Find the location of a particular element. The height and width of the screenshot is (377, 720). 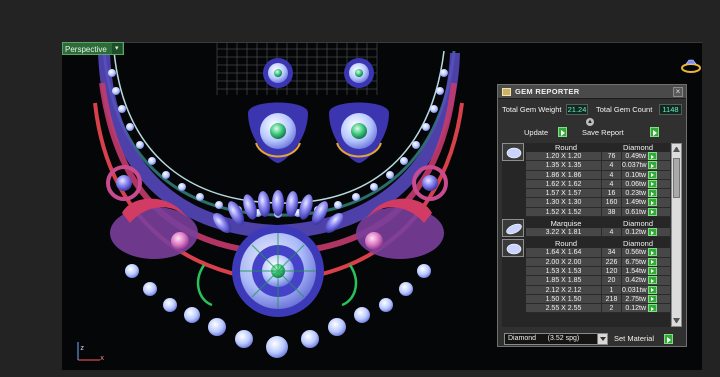

material-select: Diamond (3.52 spg) is located at coordinates (556, 339).